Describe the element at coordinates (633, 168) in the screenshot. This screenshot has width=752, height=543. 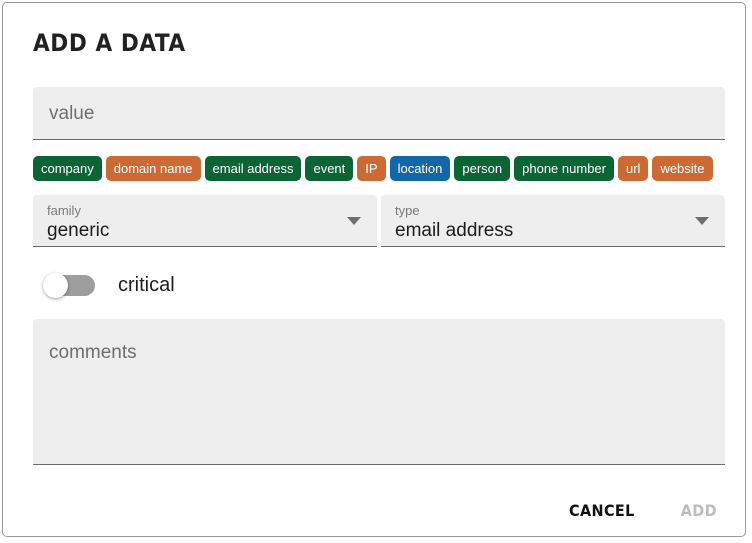
I see `type-chip: url` at that location.